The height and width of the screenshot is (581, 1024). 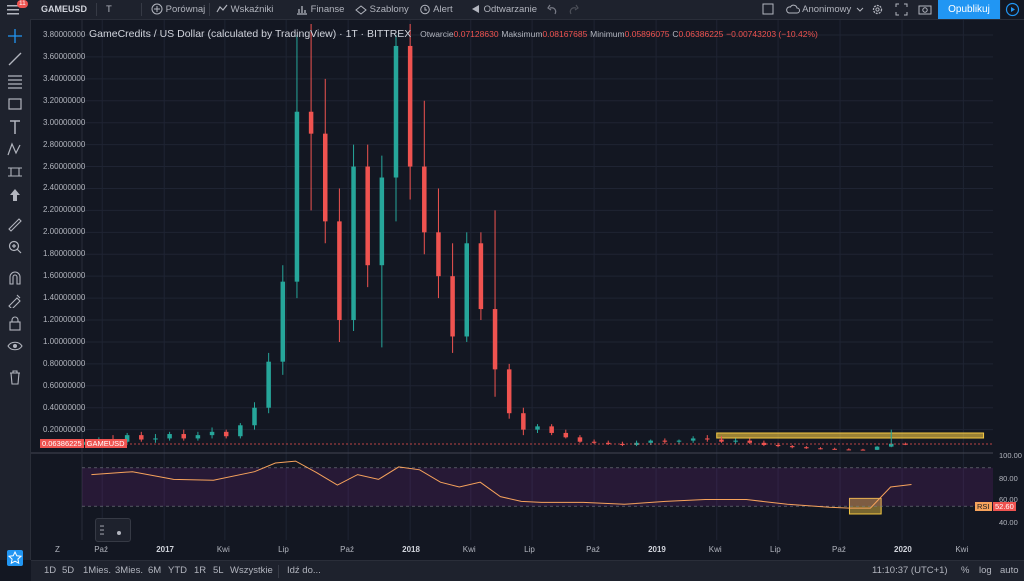 I want to click on price-axis-label: 1.60000000, so click(x=64, y=276).